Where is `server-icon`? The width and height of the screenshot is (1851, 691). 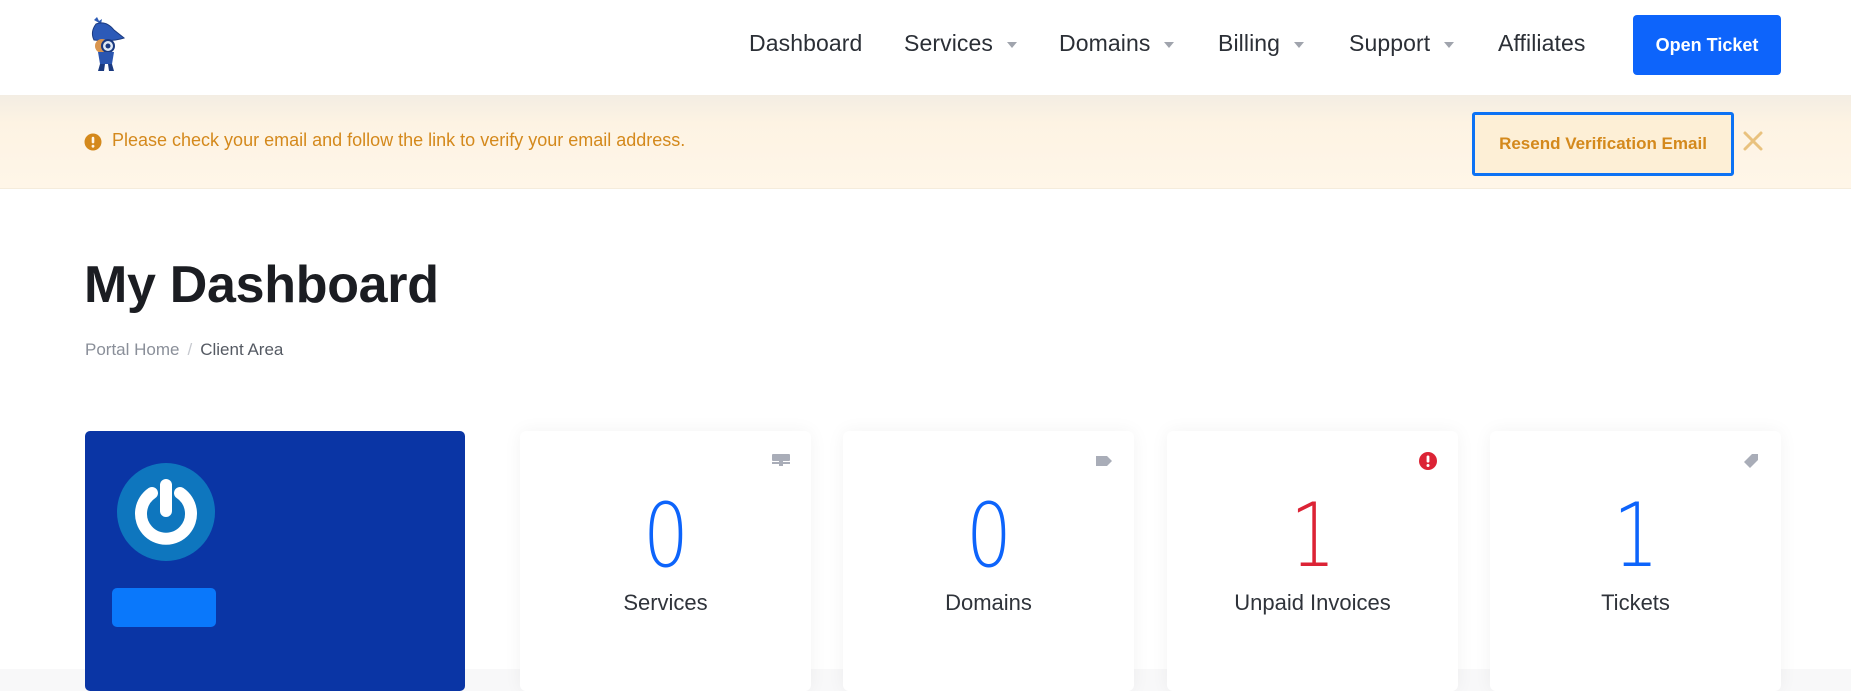 server-icon is located at coordinates (781, 461).